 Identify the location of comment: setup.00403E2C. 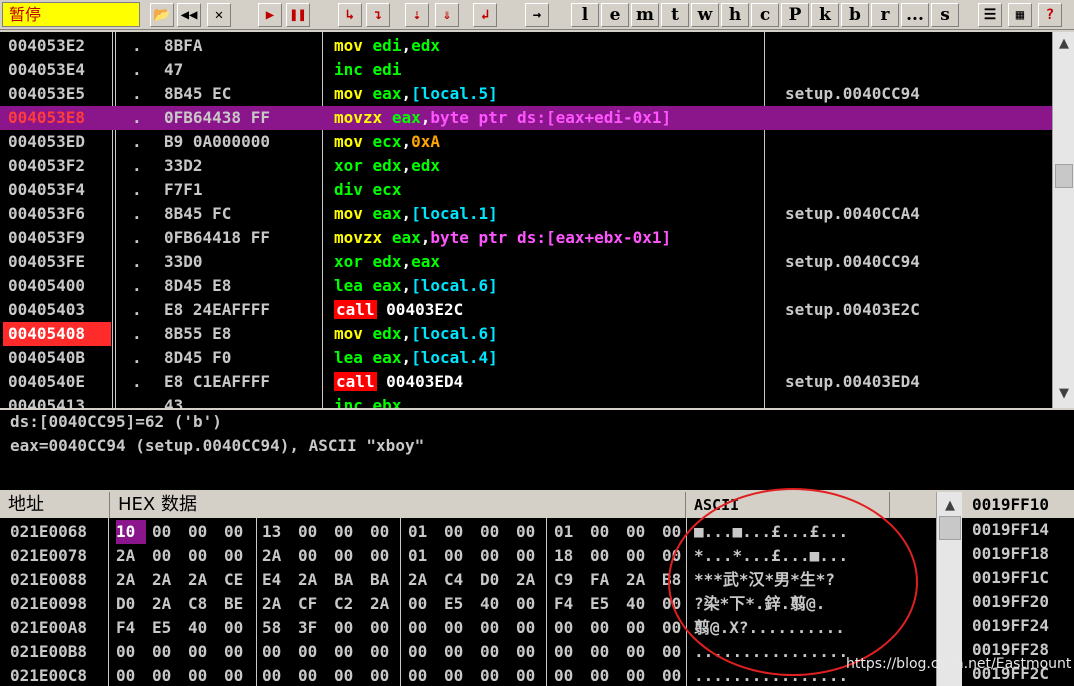
(852, 309).